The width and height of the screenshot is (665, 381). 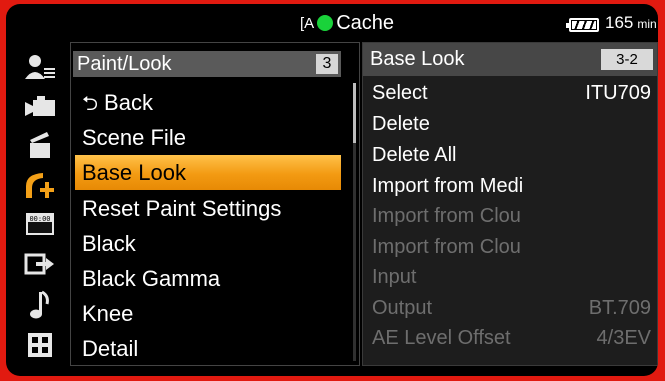 I want to click on scroll-thumb, so click(x=354, y=113).